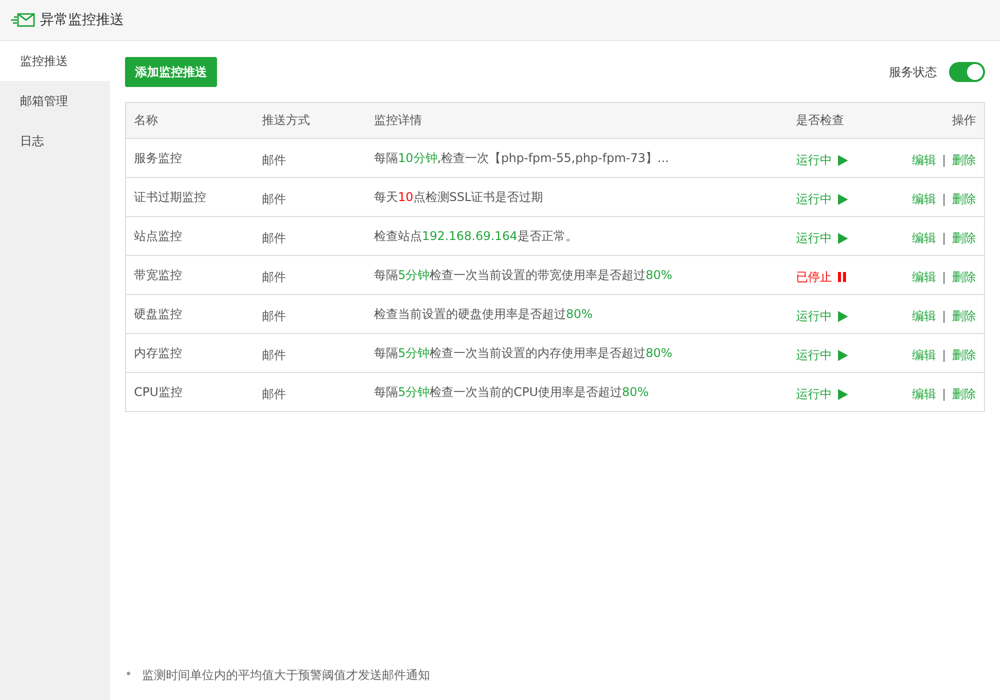  What do you see at coordinates (55, 61) in the screenshot?
I see `sidebar-item: 监控推送` at bounding box center [55, 61].